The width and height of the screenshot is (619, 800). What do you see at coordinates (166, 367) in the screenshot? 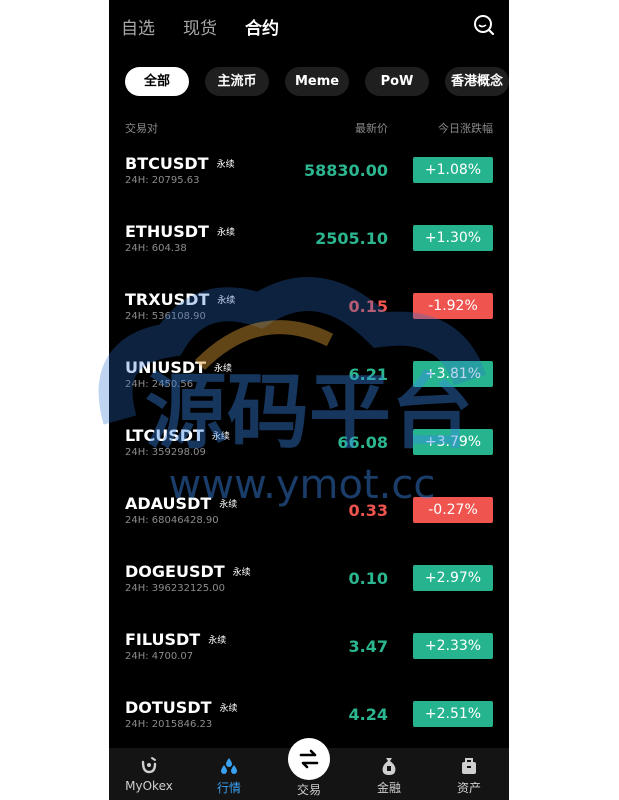
I see `pair-symbol: UNIUSDT` at bounding box center [166, 367].